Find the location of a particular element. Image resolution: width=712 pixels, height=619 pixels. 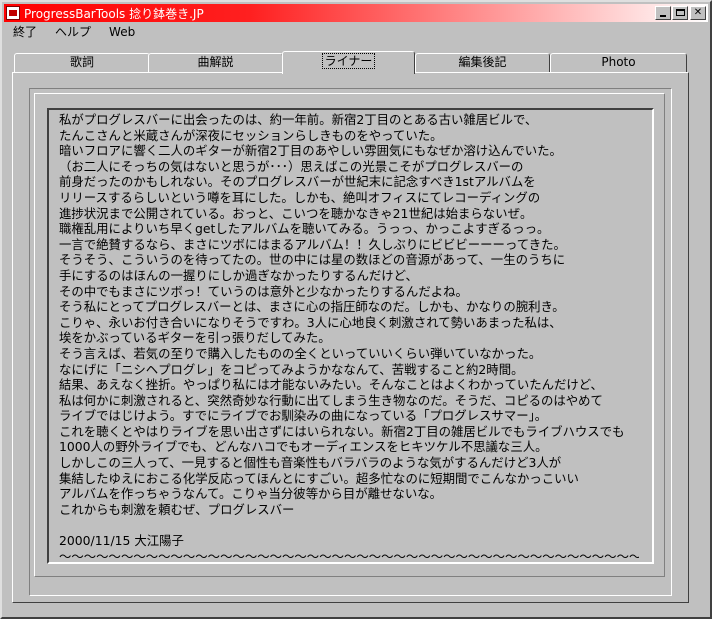

liner-line: 進捗状況まで公開されている。おっと、こいつを聴かなきゃ21世紀は始まらないぜ。 is located at coordinates (296, 213).